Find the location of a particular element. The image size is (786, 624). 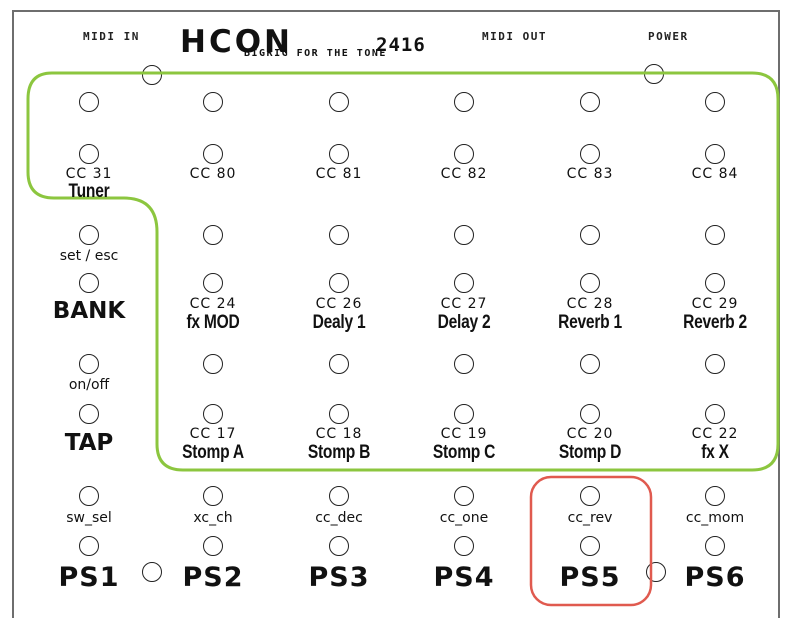

switch-c5-top is located at coordinates (590, 154).